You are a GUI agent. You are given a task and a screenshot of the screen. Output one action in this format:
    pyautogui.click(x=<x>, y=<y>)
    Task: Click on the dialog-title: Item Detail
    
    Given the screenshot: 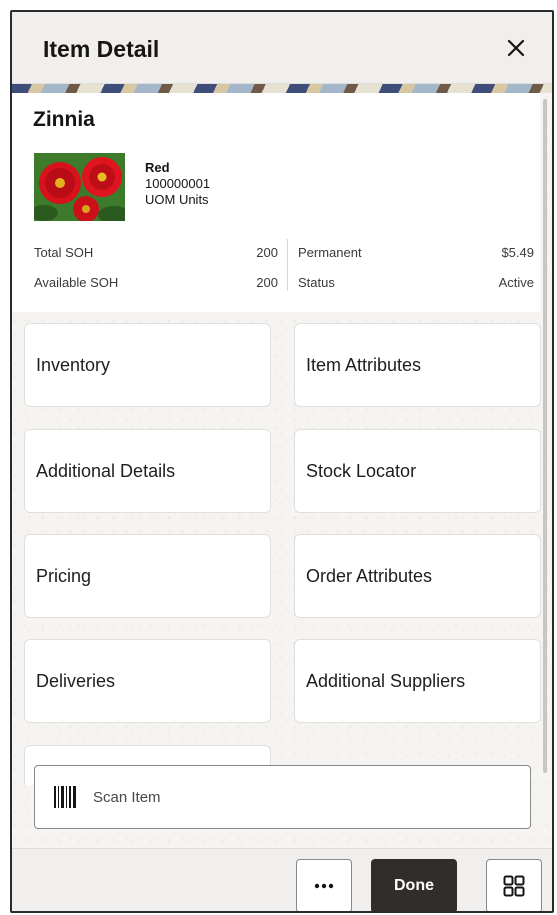 What is the action you would take?
    pyautogui.click(x=101, y=49)
    